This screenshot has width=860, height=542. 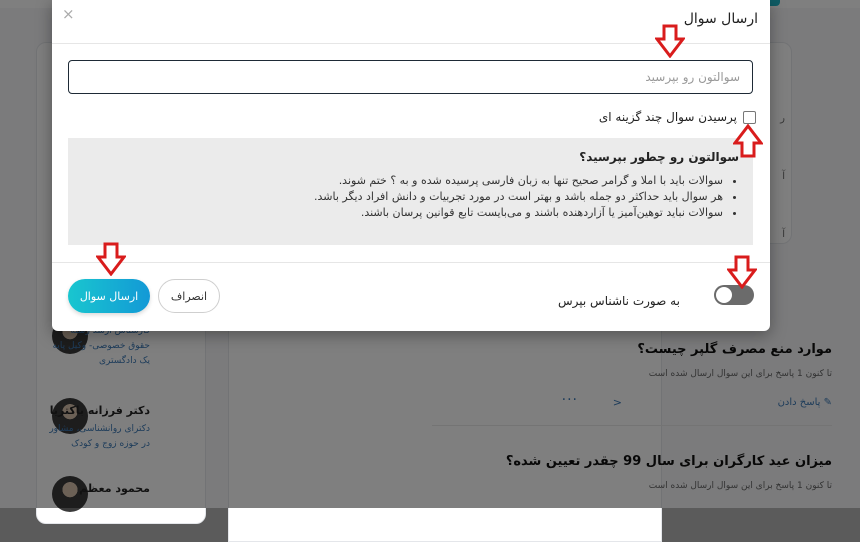 I want to click on multiple-choice-row: پرسیدن سوال چند گزینه ای, so click(x=677, y=117).